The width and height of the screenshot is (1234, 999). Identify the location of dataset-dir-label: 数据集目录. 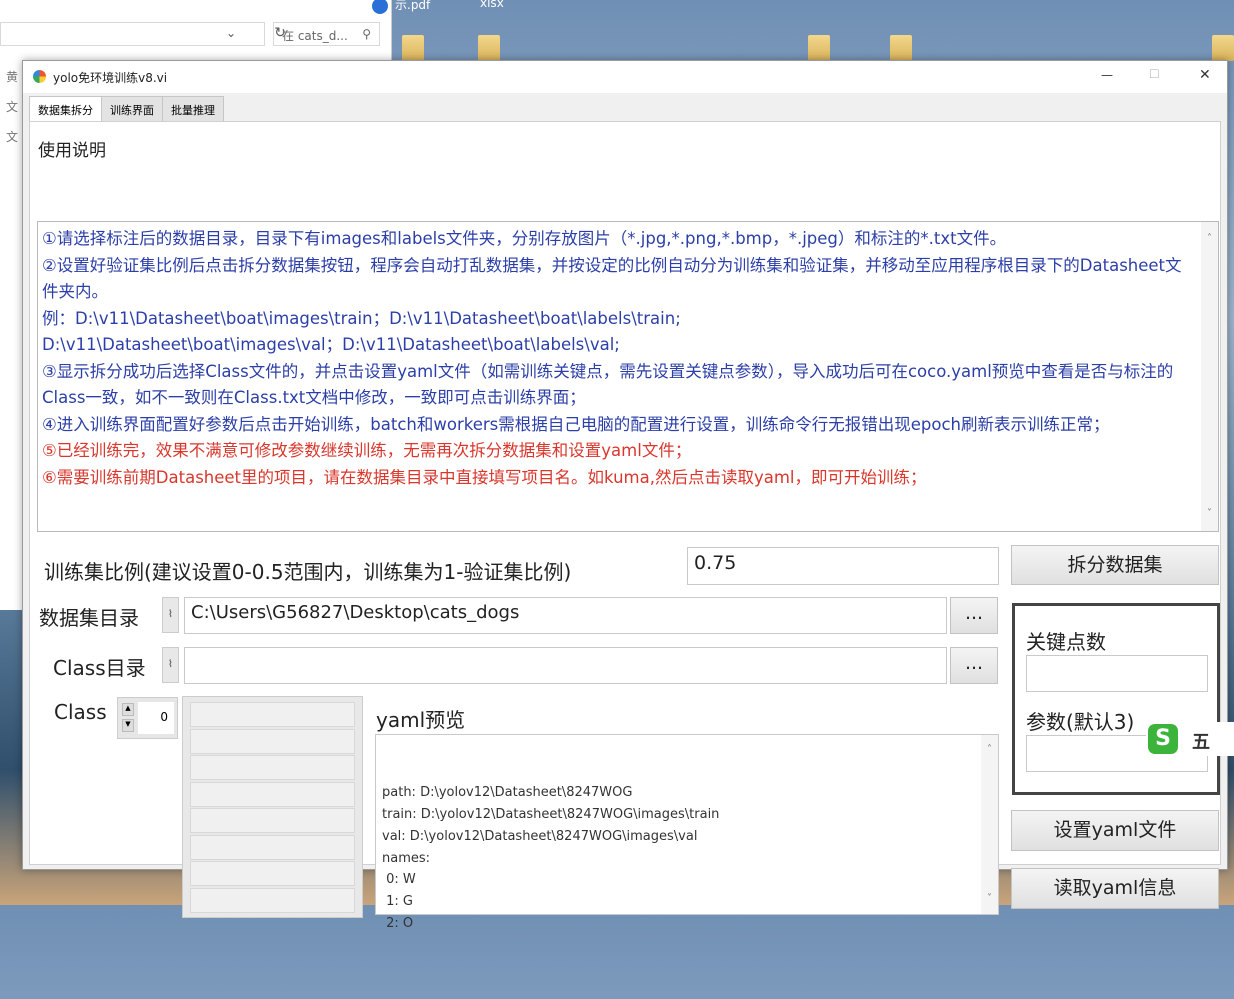
(89, 618).